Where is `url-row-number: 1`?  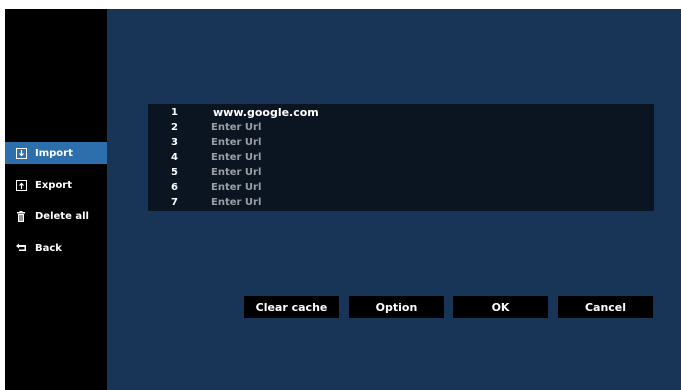 url-row-number: 1 is located at coordinates (174, 112).